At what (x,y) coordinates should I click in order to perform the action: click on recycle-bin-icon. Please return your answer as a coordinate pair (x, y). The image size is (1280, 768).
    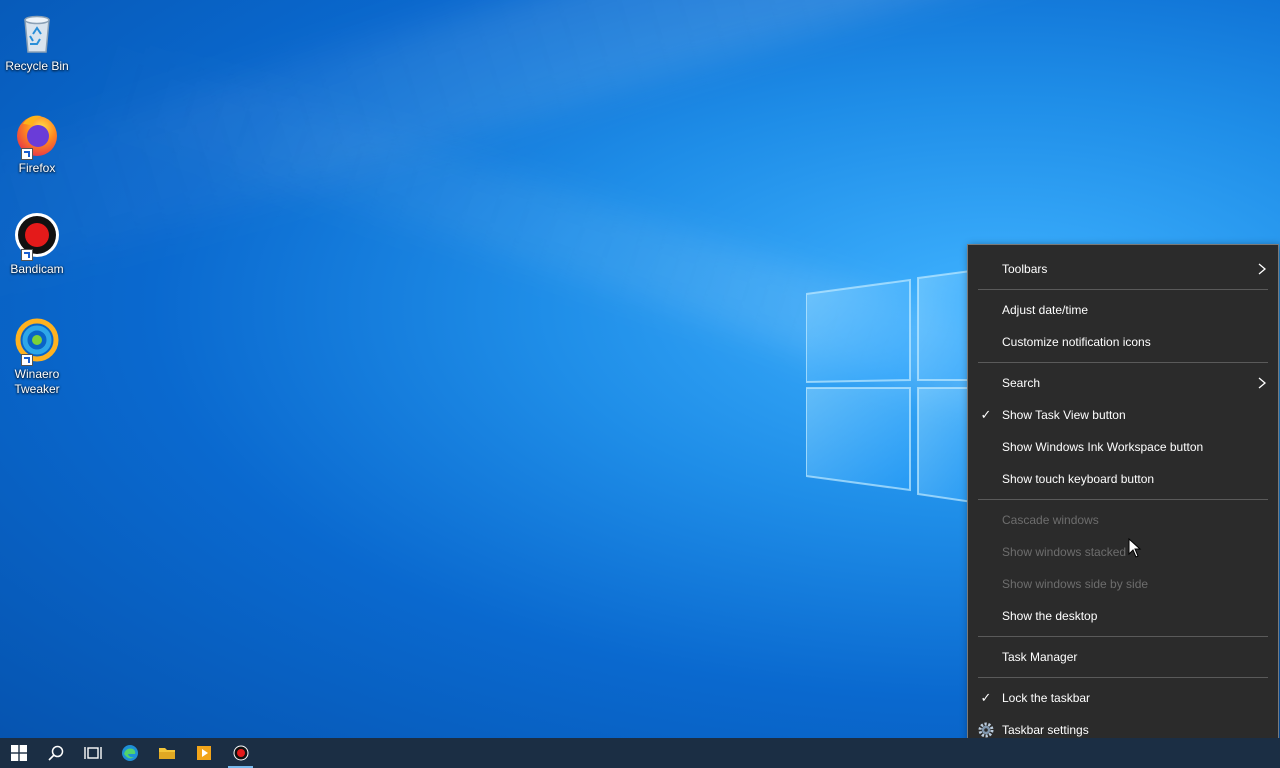
    Looking at the image, I should click on (37, 32).